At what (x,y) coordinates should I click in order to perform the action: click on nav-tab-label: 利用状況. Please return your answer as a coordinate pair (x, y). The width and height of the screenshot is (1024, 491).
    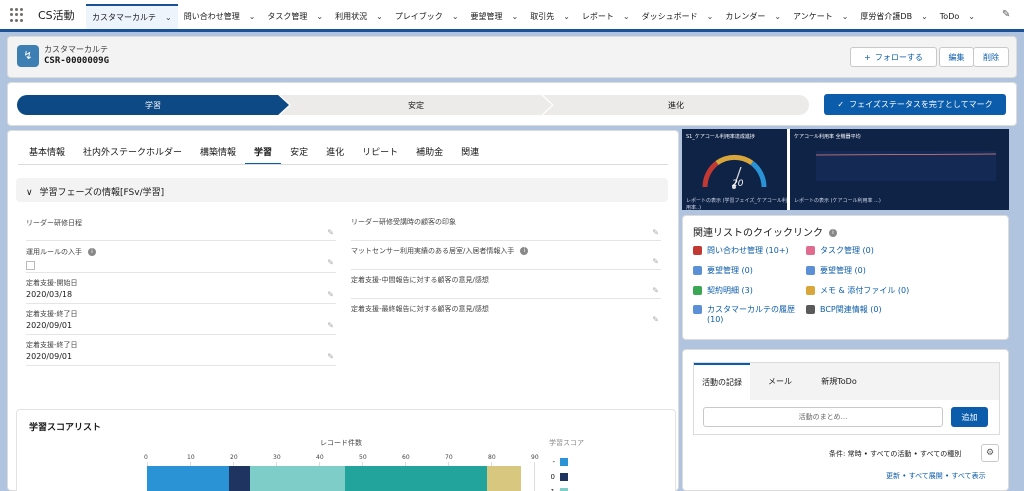
    Looking at the image, I should click on (351, 16).